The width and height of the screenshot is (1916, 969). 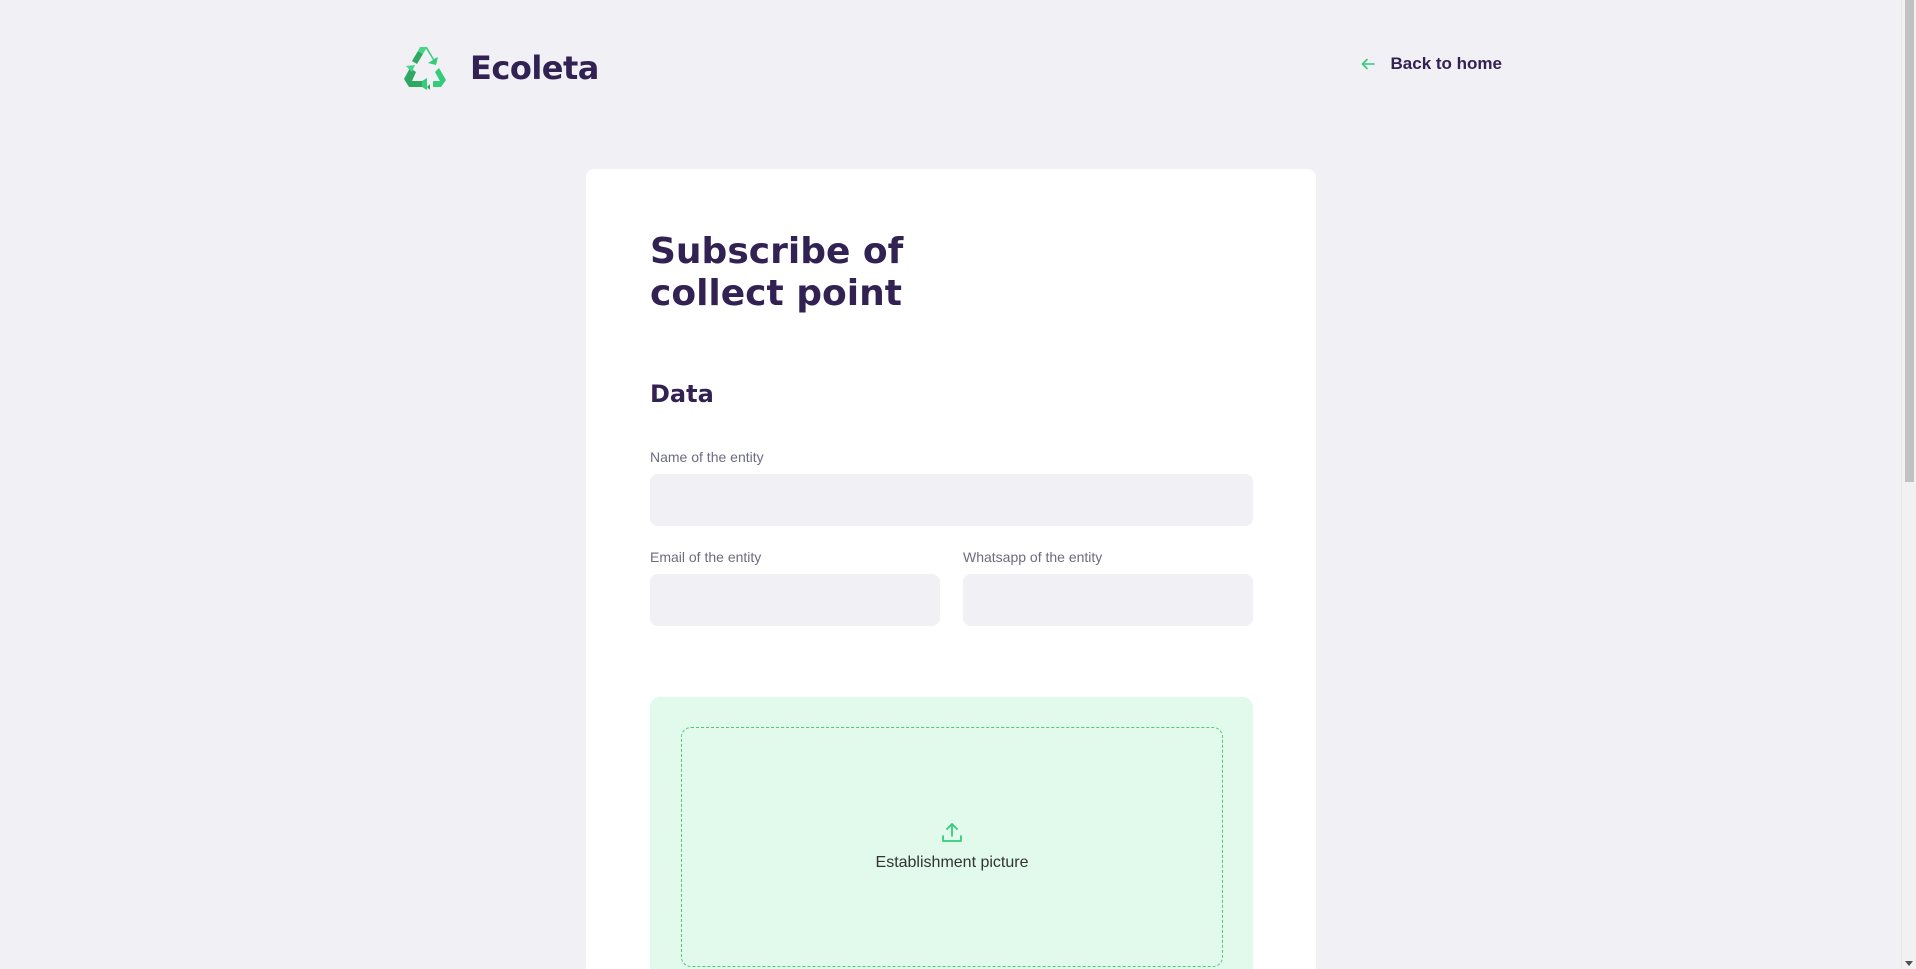 I want to click on back-link-label: Back to home, so click(x=1446, y=63).